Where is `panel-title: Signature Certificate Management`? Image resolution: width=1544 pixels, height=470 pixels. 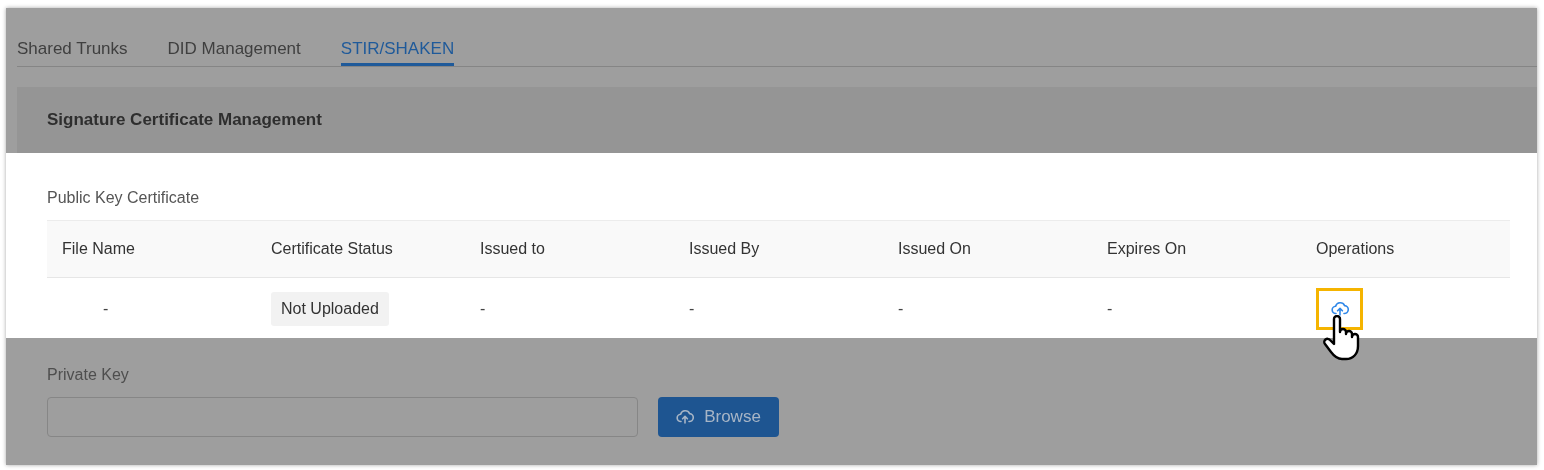 panel-title: Signature Certificate Management is located at coordinates (184, 120).